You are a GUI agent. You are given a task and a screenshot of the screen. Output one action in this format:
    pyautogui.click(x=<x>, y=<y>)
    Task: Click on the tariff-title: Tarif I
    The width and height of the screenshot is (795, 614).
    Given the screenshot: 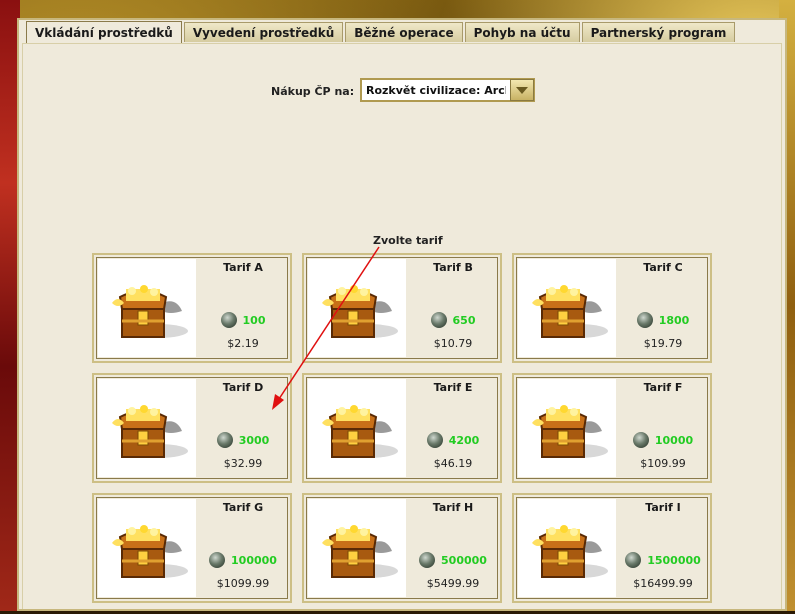 What is the action you would take?
    pyautogui.click(x=663, y=507)
    